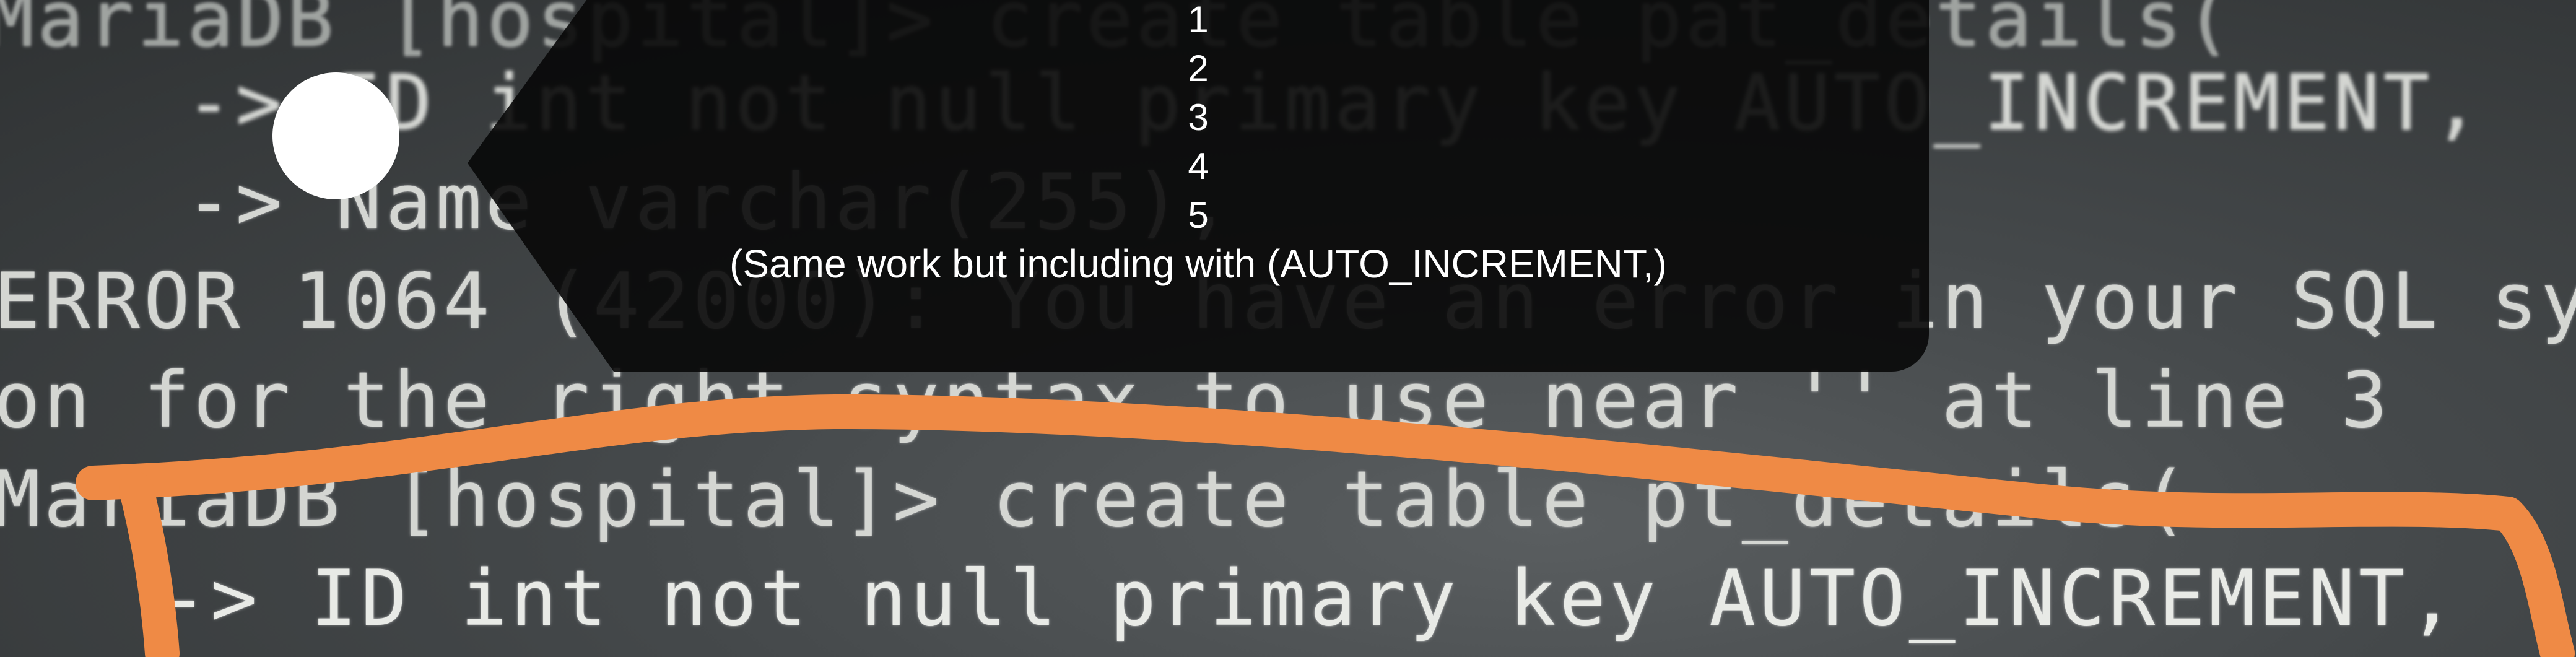  Describe the element at coordinates (1198, 68) in the screenshot. I see `list-number: 2` at that location.